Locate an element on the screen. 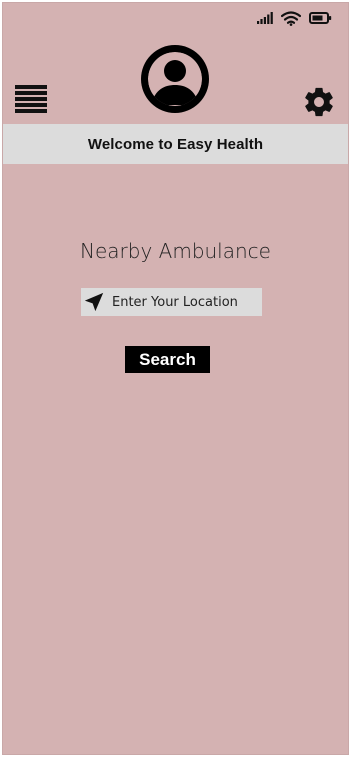 This screenshot has height=757, width=351. gear-icon is located at coordinates (319, 102).